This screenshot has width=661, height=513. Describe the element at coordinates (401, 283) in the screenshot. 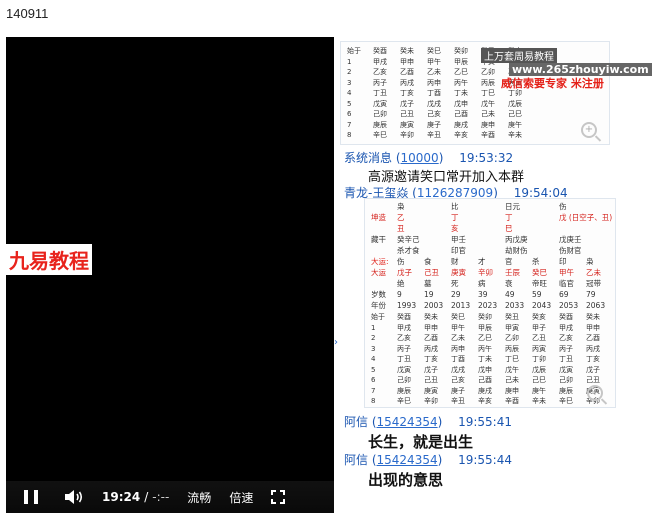

I see `table-cell: 绝` at that location.